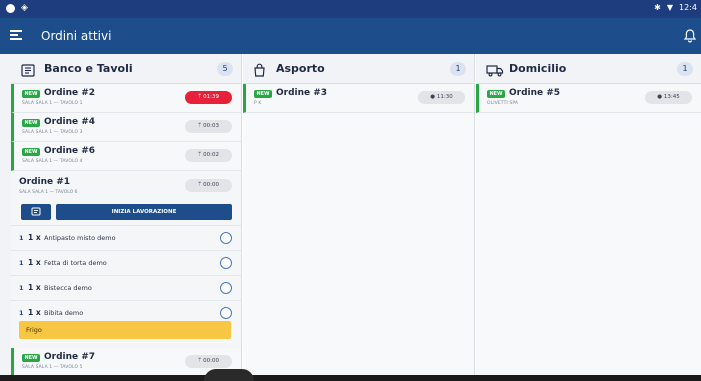 The height and width of the screenshot is (381, 701). Describe the element at coordinates (126, 186) in the screenshot. I see `expanded-order-header: Ordine #1 SALA SALA 1 — TAVOLO 6 ᛘ 00:00` at that location.